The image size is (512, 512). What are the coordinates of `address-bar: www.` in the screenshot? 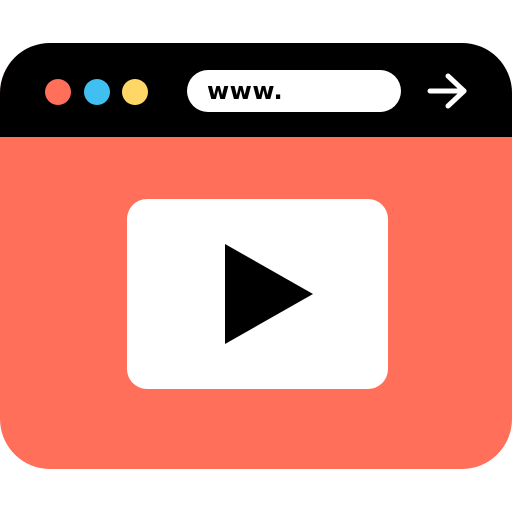 It's located at (294, 91).